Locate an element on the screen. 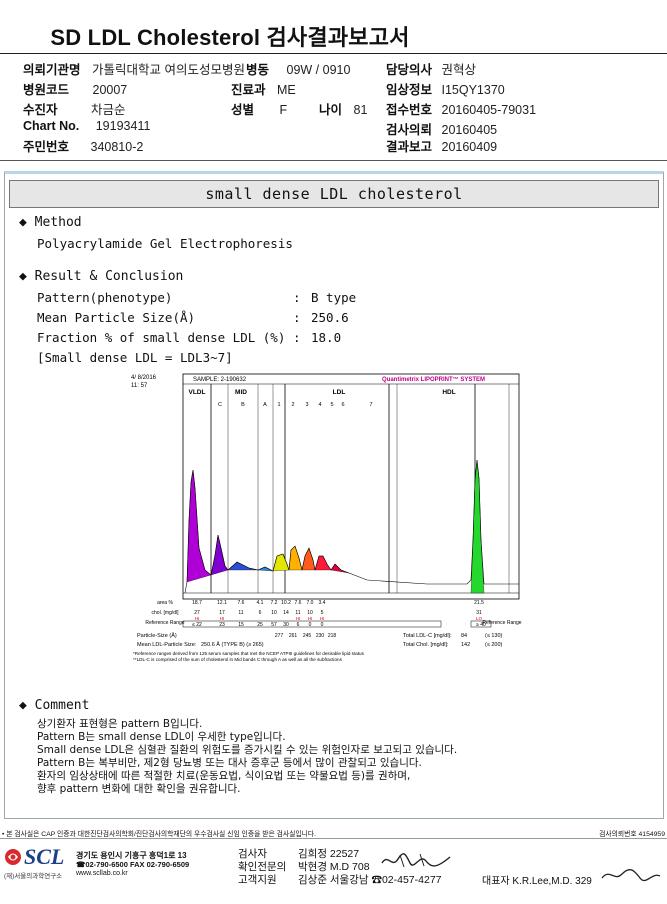  particle-size-value: 277 is located at coordinates (279, 636).